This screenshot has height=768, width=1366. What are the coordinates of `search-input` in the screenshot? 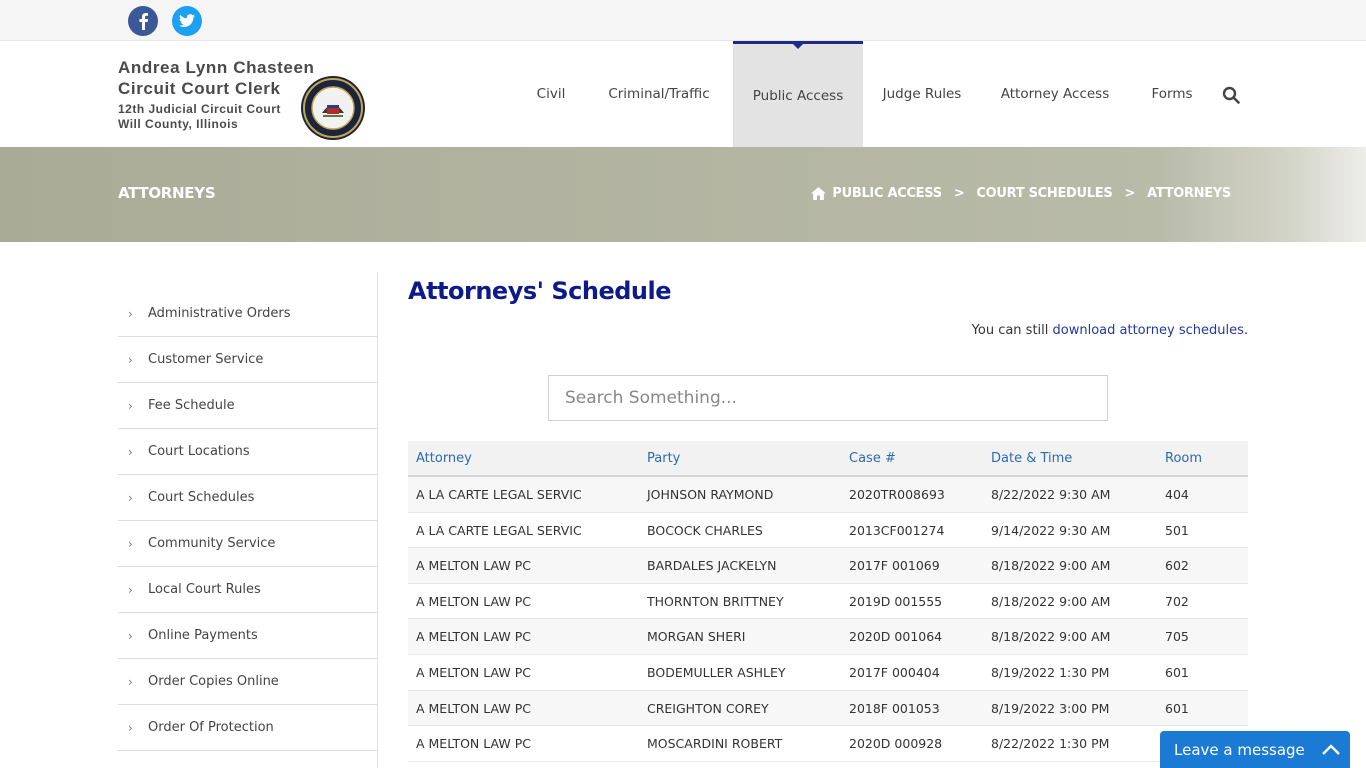 It's located at (828, 398).